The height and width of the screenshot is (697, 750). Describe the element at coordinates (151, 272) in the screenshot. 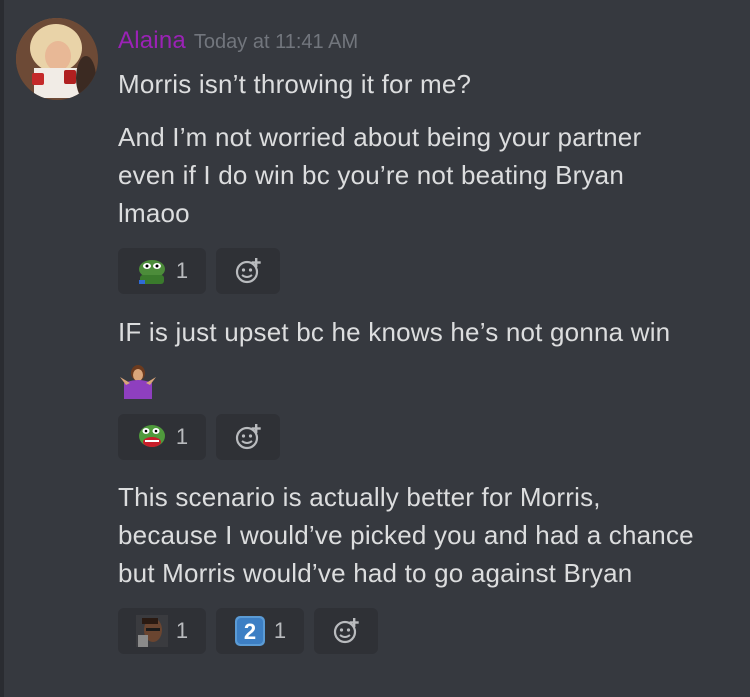

I see `pepe-hug-emoji` at that location.